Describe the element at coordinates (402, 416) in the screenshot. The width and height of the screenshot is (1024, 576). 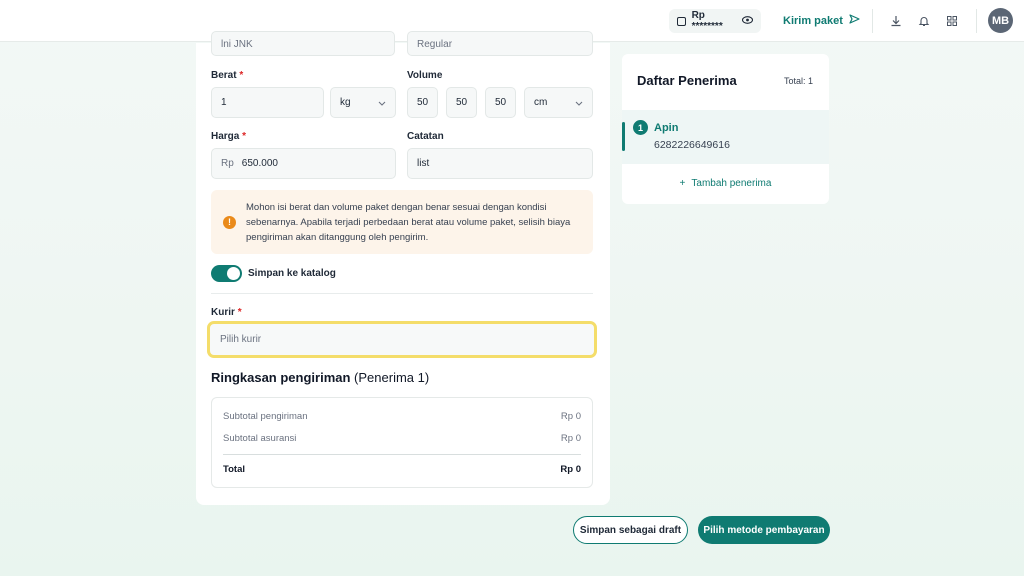
I see `summary-row: Subtotal pengiriman Rp 0` at that location.